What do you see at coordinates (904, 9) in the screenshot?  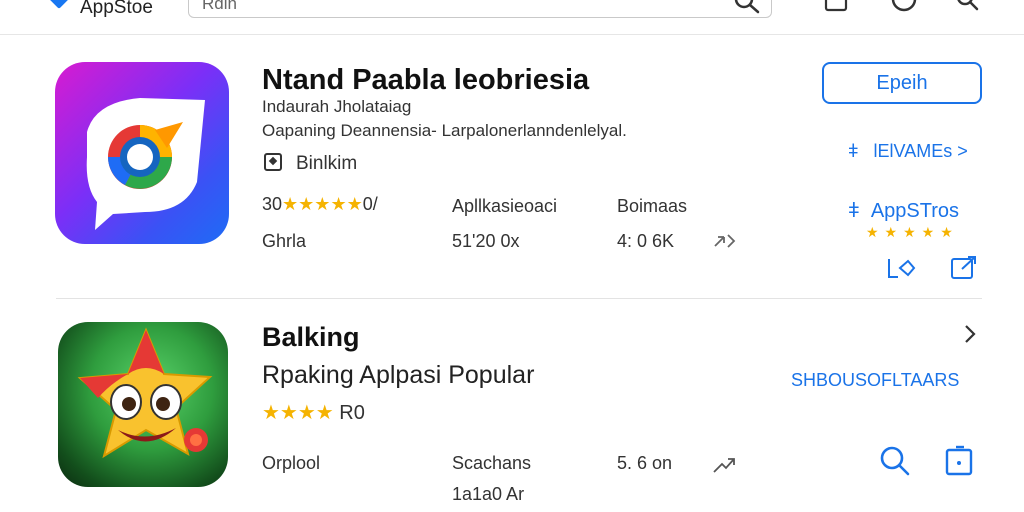 I see `clock-icon` at bounding box center [904, 9].